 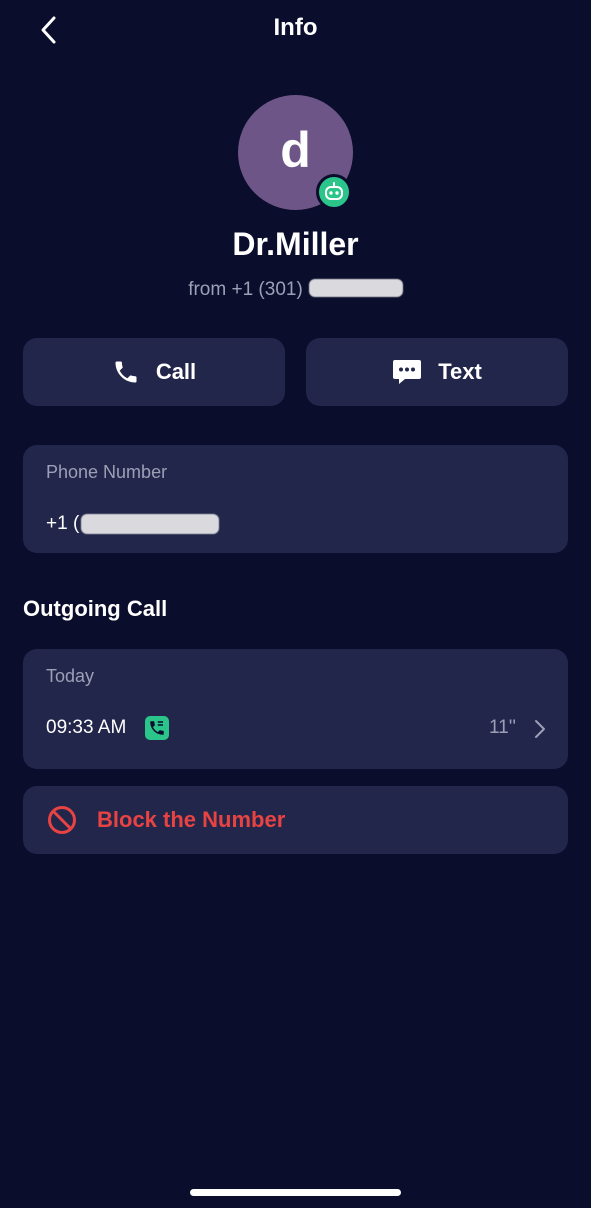 What do you see at coordinates (95, 608) in the screenshot?
I see `section-title: Outgoing Call` at bounding box center [95, 608].